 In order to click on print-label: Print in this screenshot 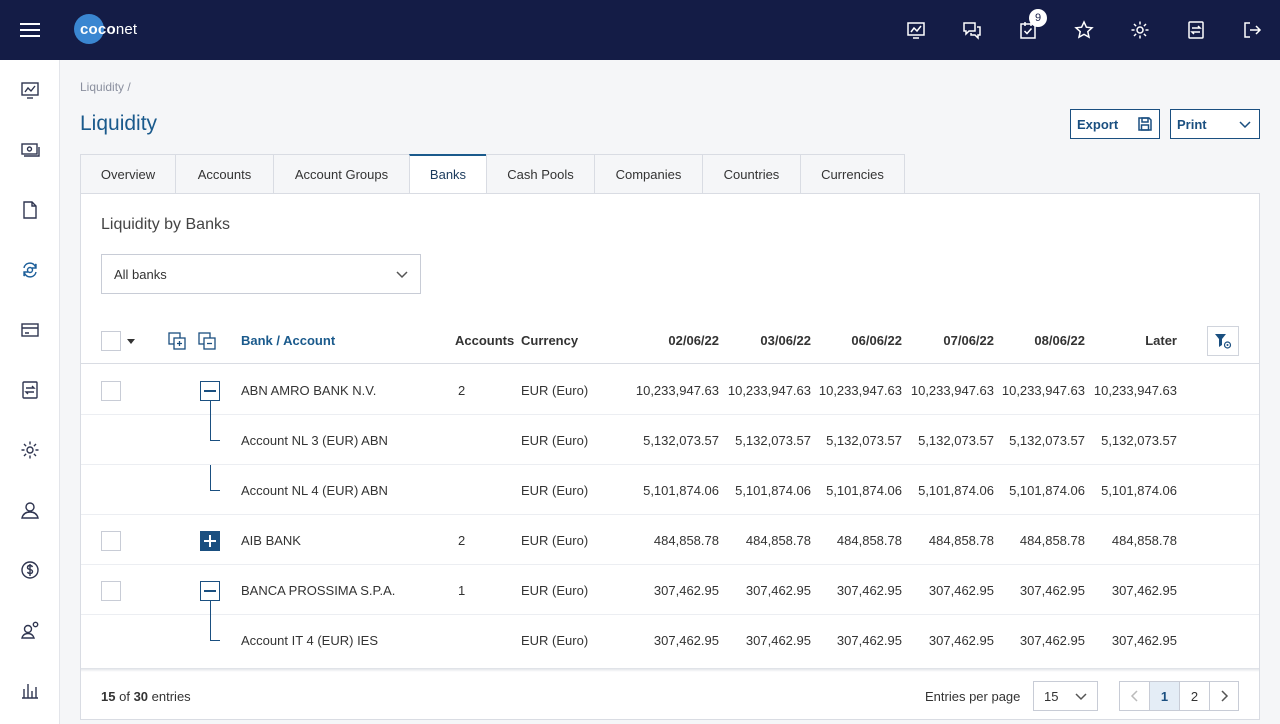, I will do `click(1192, 124)`.